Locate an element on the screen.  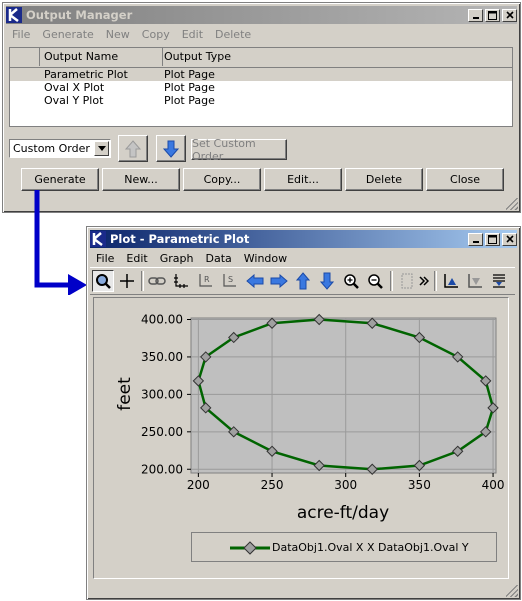
menu-delete: Delete is located at coordinates (233, 34).